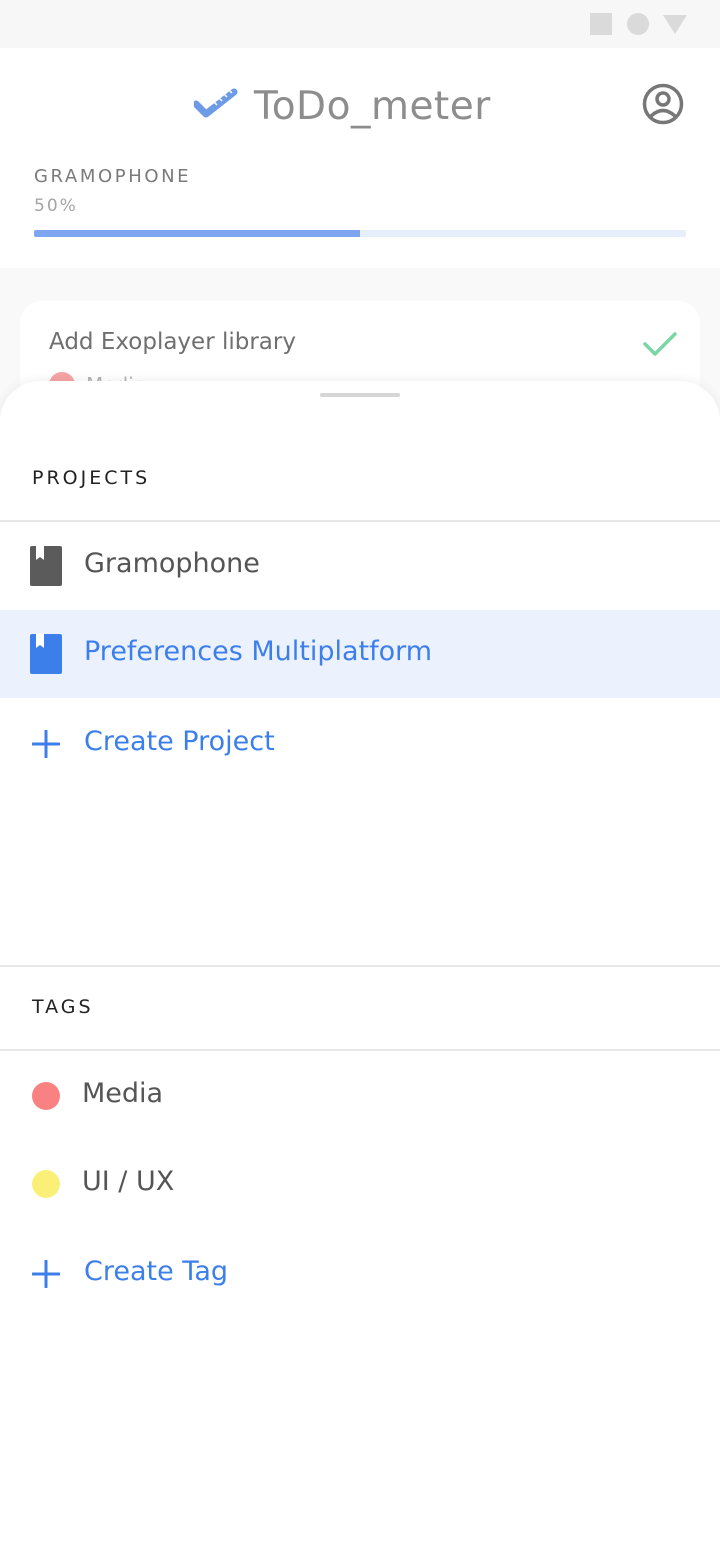 This screenshot has height=1552, width=720. I want to click on app-header: ToDo_meter, so click(360, 103).